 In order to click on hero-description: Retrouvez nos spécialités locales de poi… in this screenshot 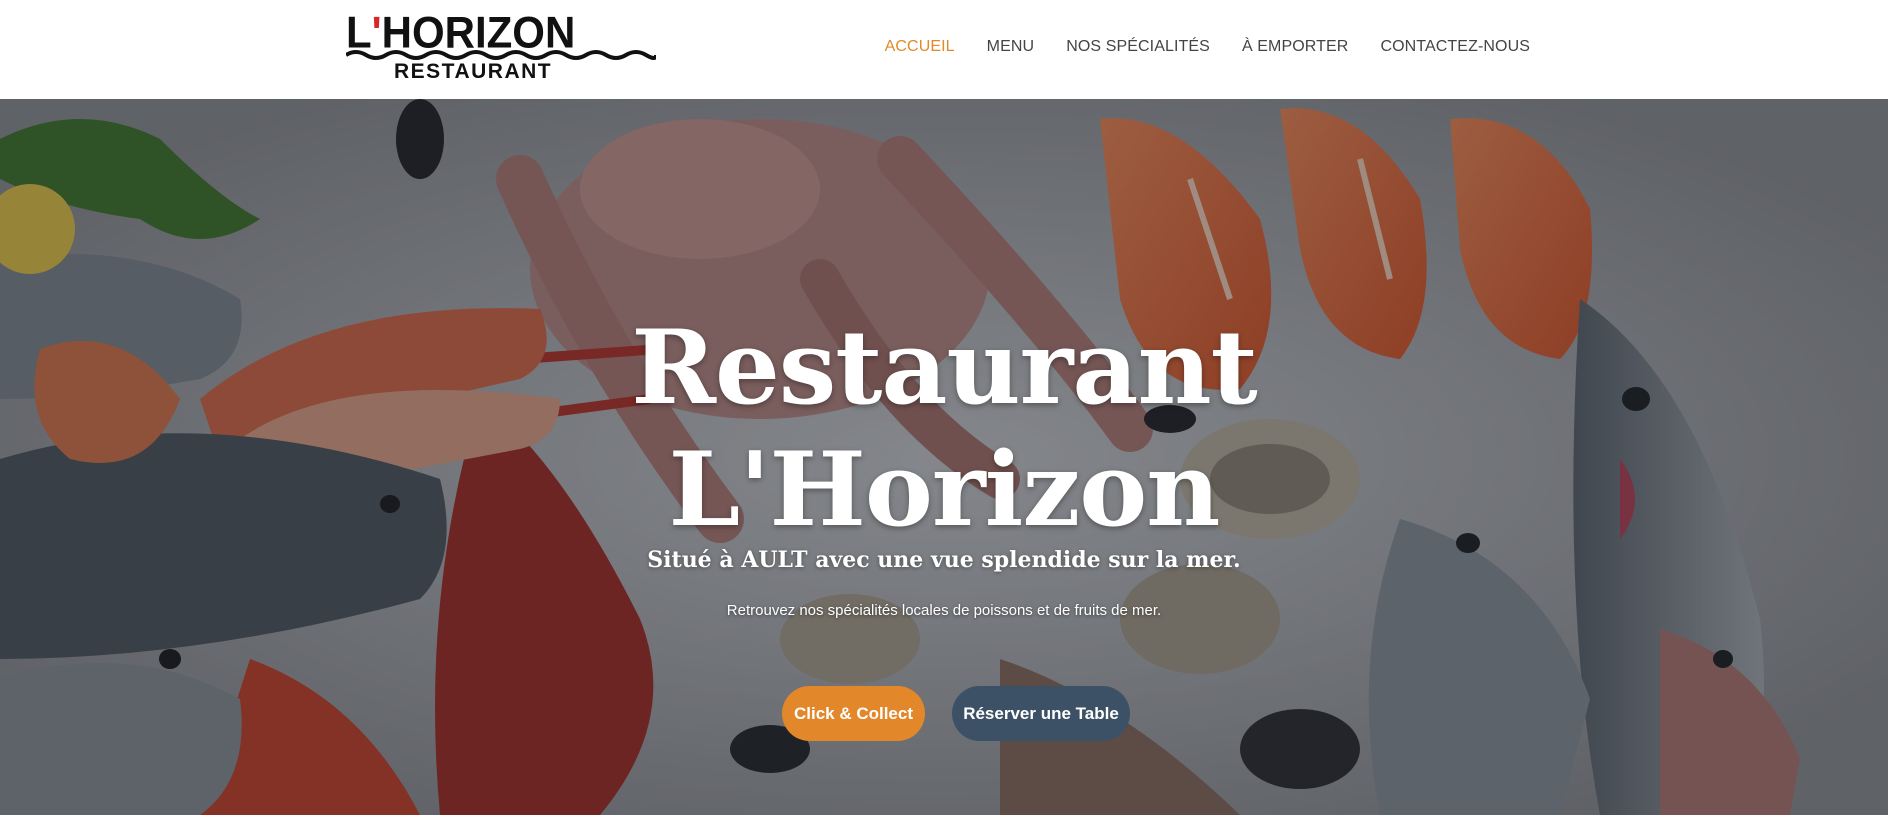, I will do `click(944, 610)`.